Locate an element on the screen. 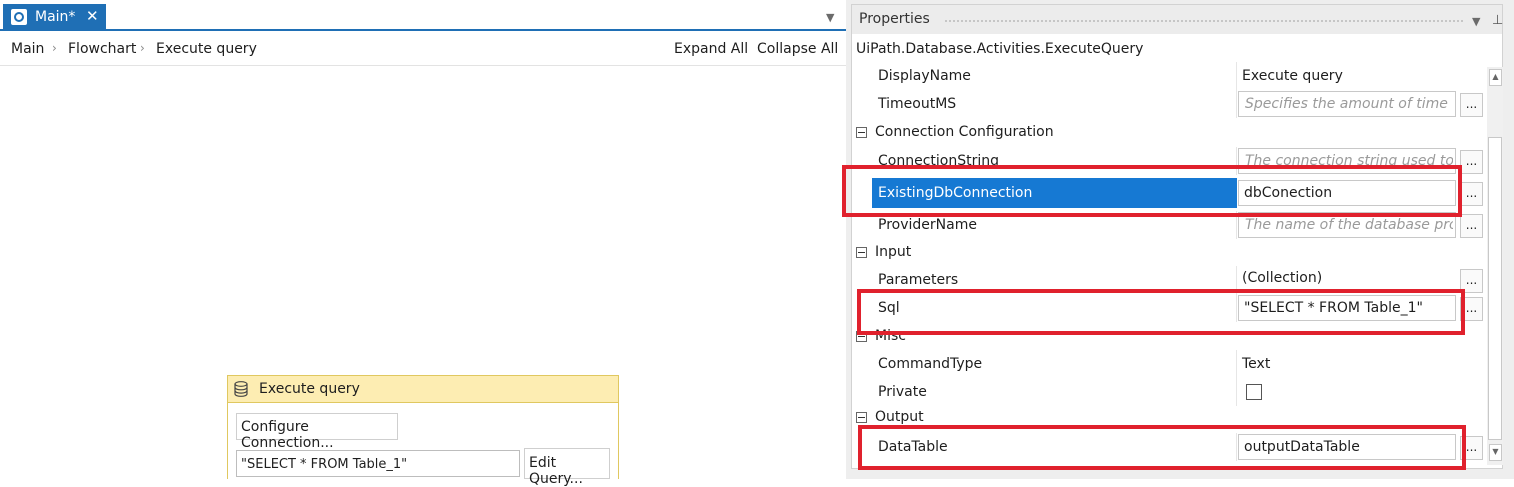  connection-string-field: The connection string used to e is located at coordinates (1348, 161).